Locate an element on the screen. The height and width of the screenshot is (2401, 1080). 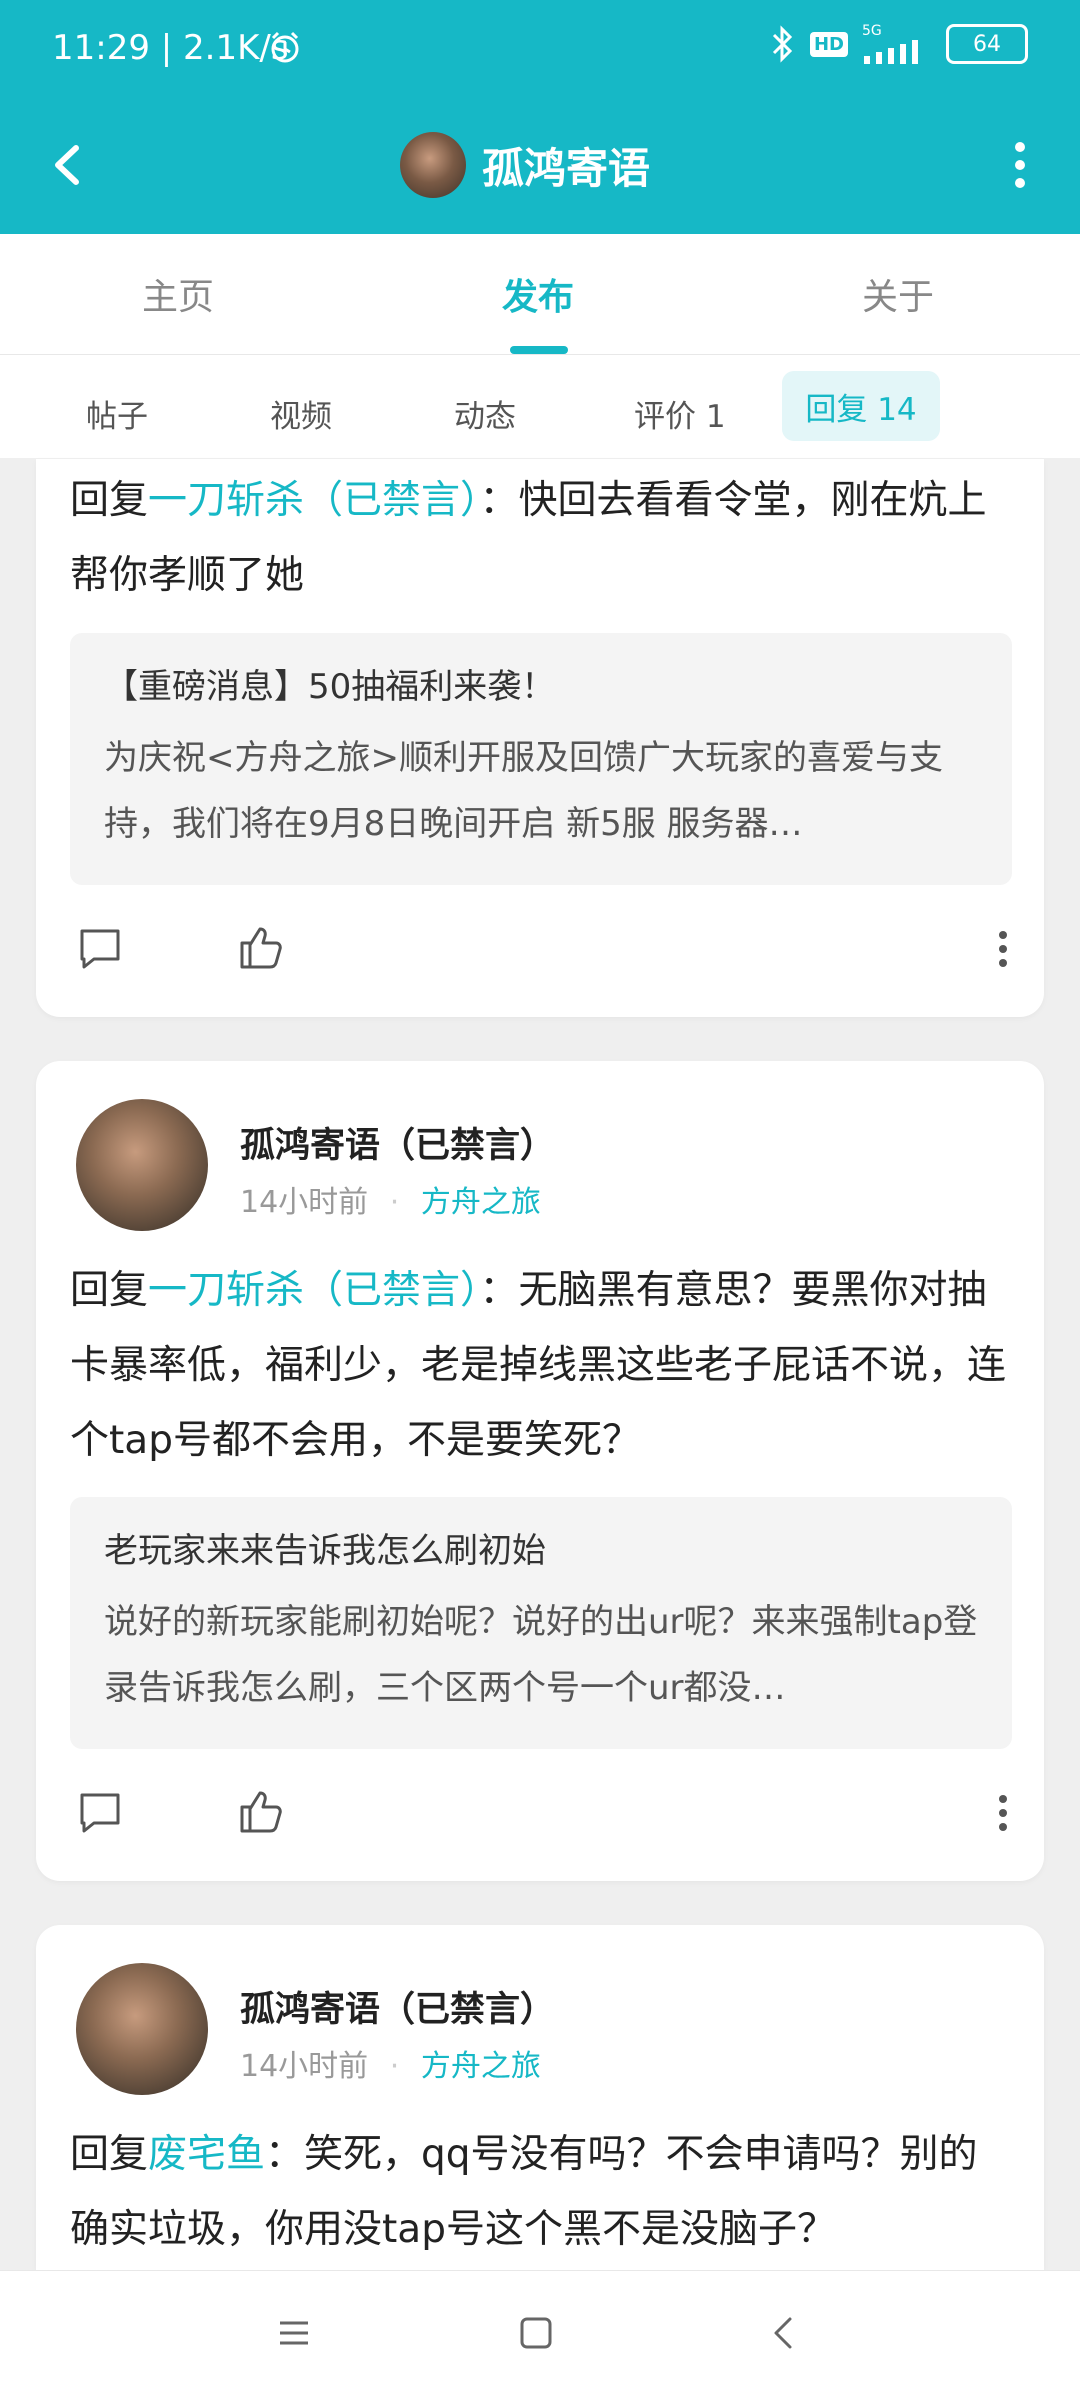
tab-posts: 发布 is located at coordinates (538, 294).